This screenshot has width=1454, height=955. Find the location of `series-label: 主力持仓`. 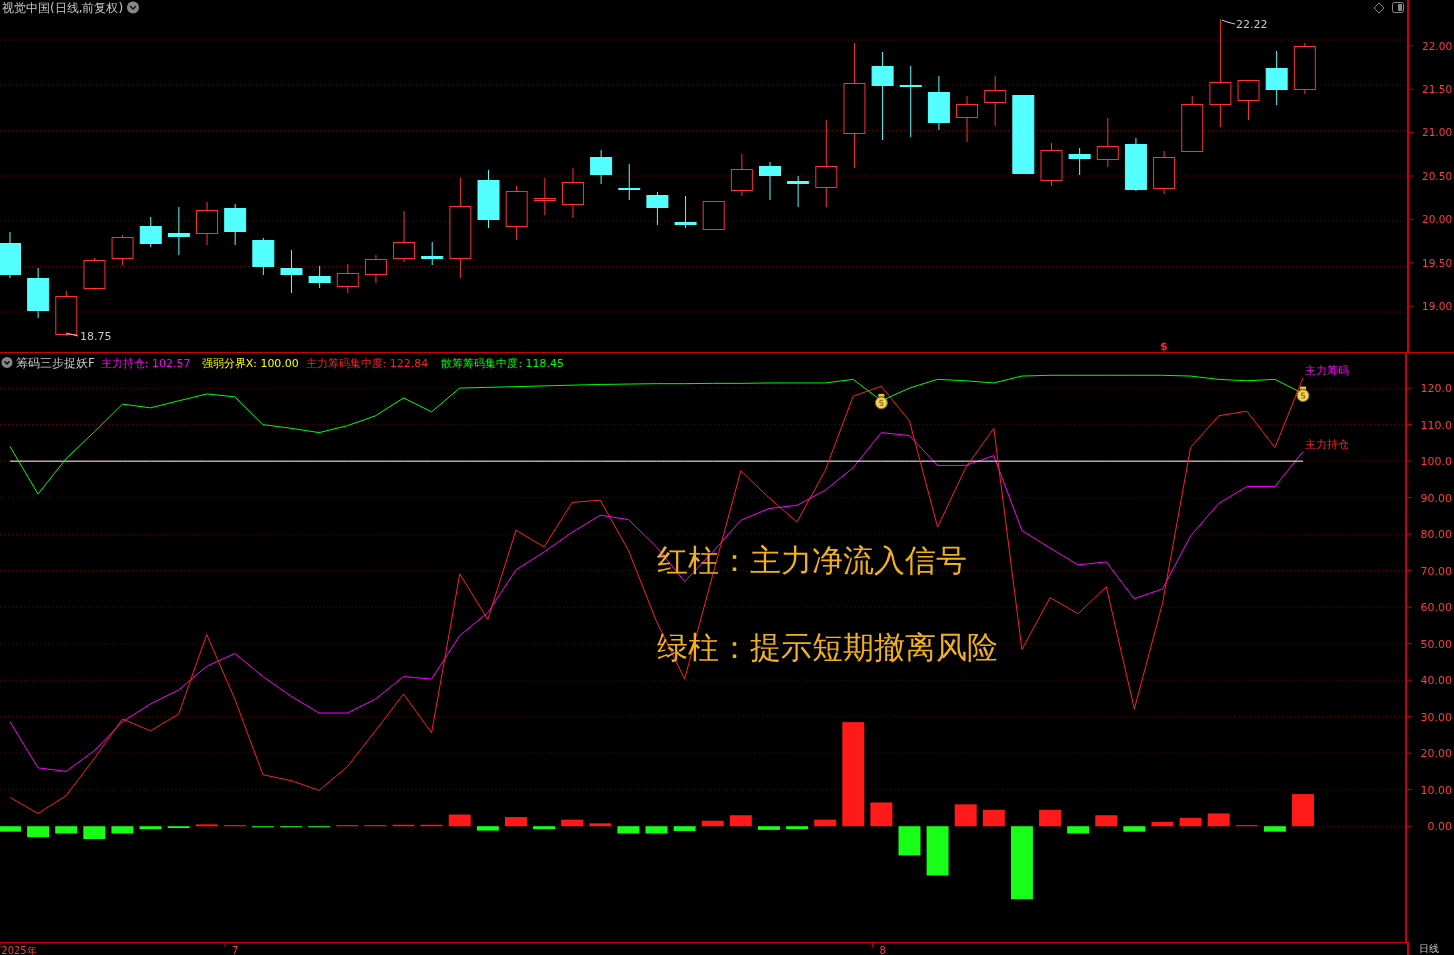

series-label: 主力持仓 is located at coordinates (1327, 444).